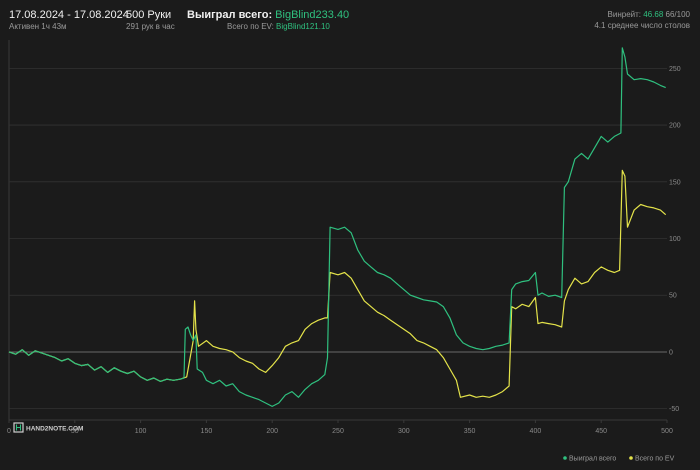 This screenshot has width=700, height=470. What do you see at coordinates (149, 15) in the screenshot?
I see `hands-count: 500 Руки` at bounding box center [149, 15].